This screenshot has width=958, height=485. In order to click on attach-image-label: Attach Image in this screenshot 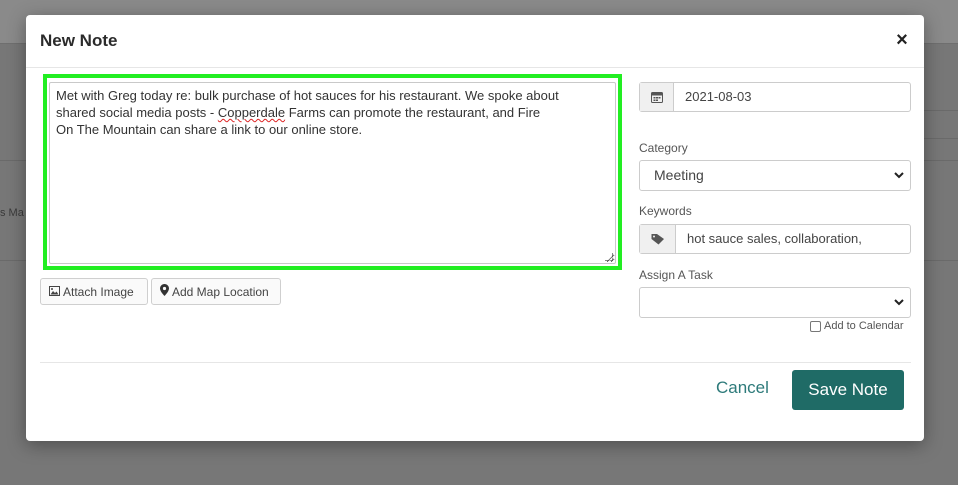, I will do `click(98, 291)`.